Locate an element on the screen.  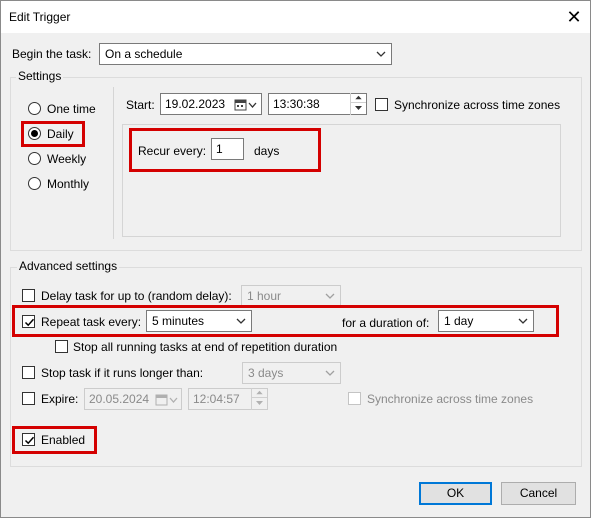
window-title: Edit Trigger is located at coordinates (40, 17).